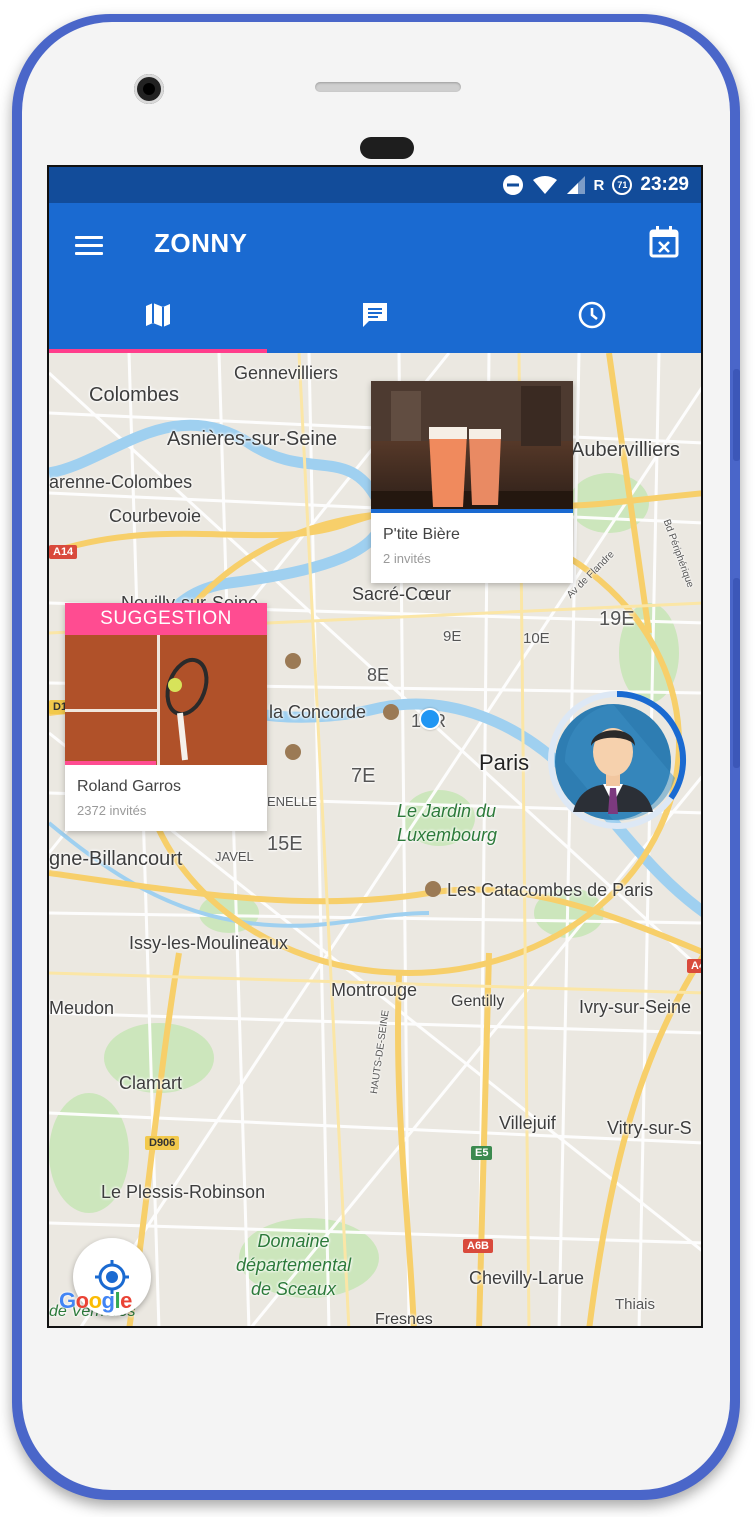 The width and height of the screenshot is (755, 1517). Describe the element at coordinates (166, 619) in the screenshot. I see `suggestion-banner: SUGGESTION` at that location.